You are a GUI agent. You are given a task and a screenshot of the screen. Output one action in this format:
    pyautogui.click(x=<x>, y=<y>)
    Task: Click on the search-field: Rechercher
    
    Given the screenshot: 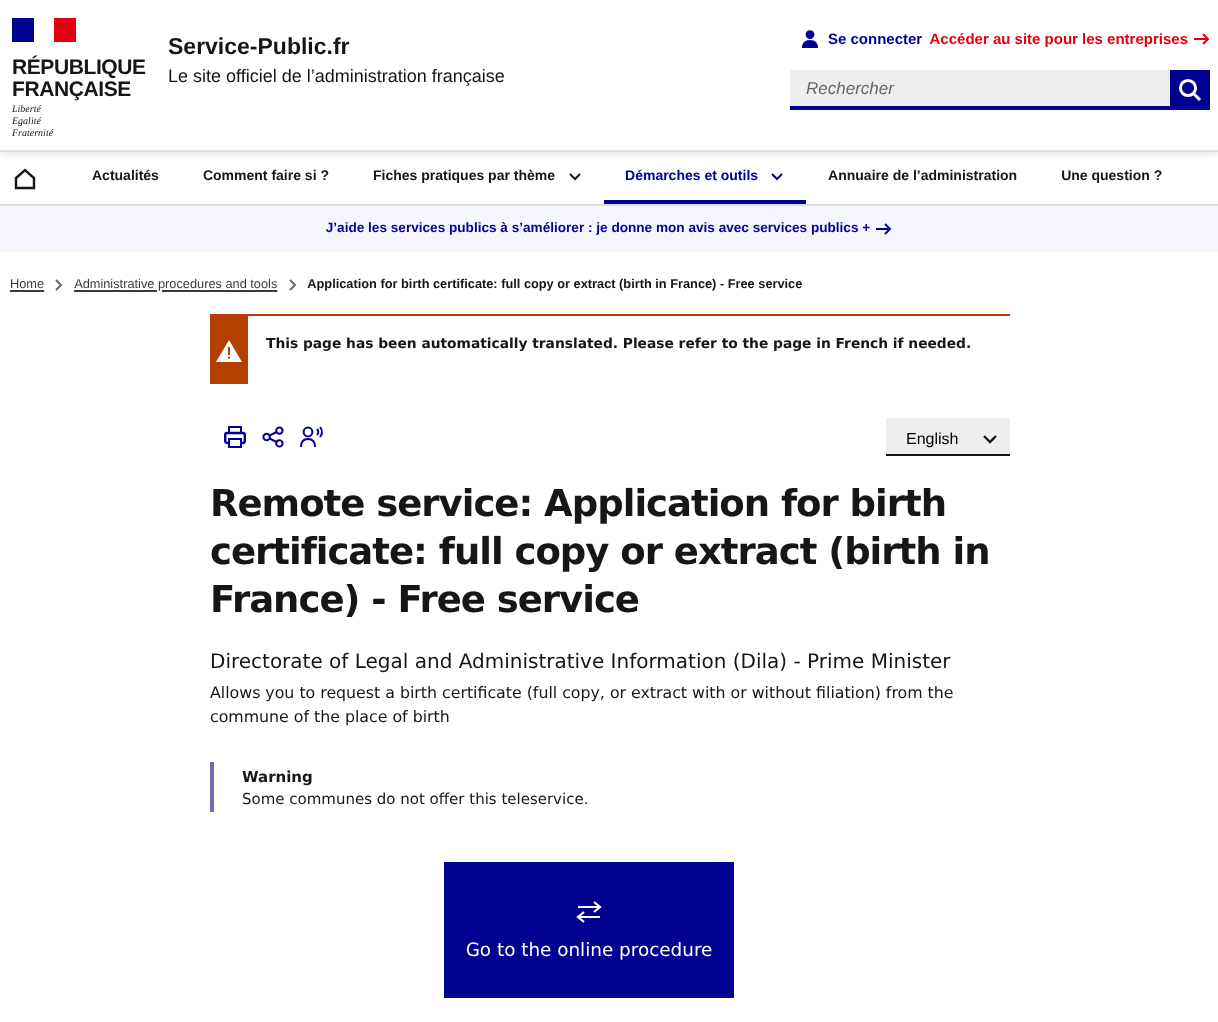 What is the action you would take?
    pyautogui.click(x=980, y=90)
    